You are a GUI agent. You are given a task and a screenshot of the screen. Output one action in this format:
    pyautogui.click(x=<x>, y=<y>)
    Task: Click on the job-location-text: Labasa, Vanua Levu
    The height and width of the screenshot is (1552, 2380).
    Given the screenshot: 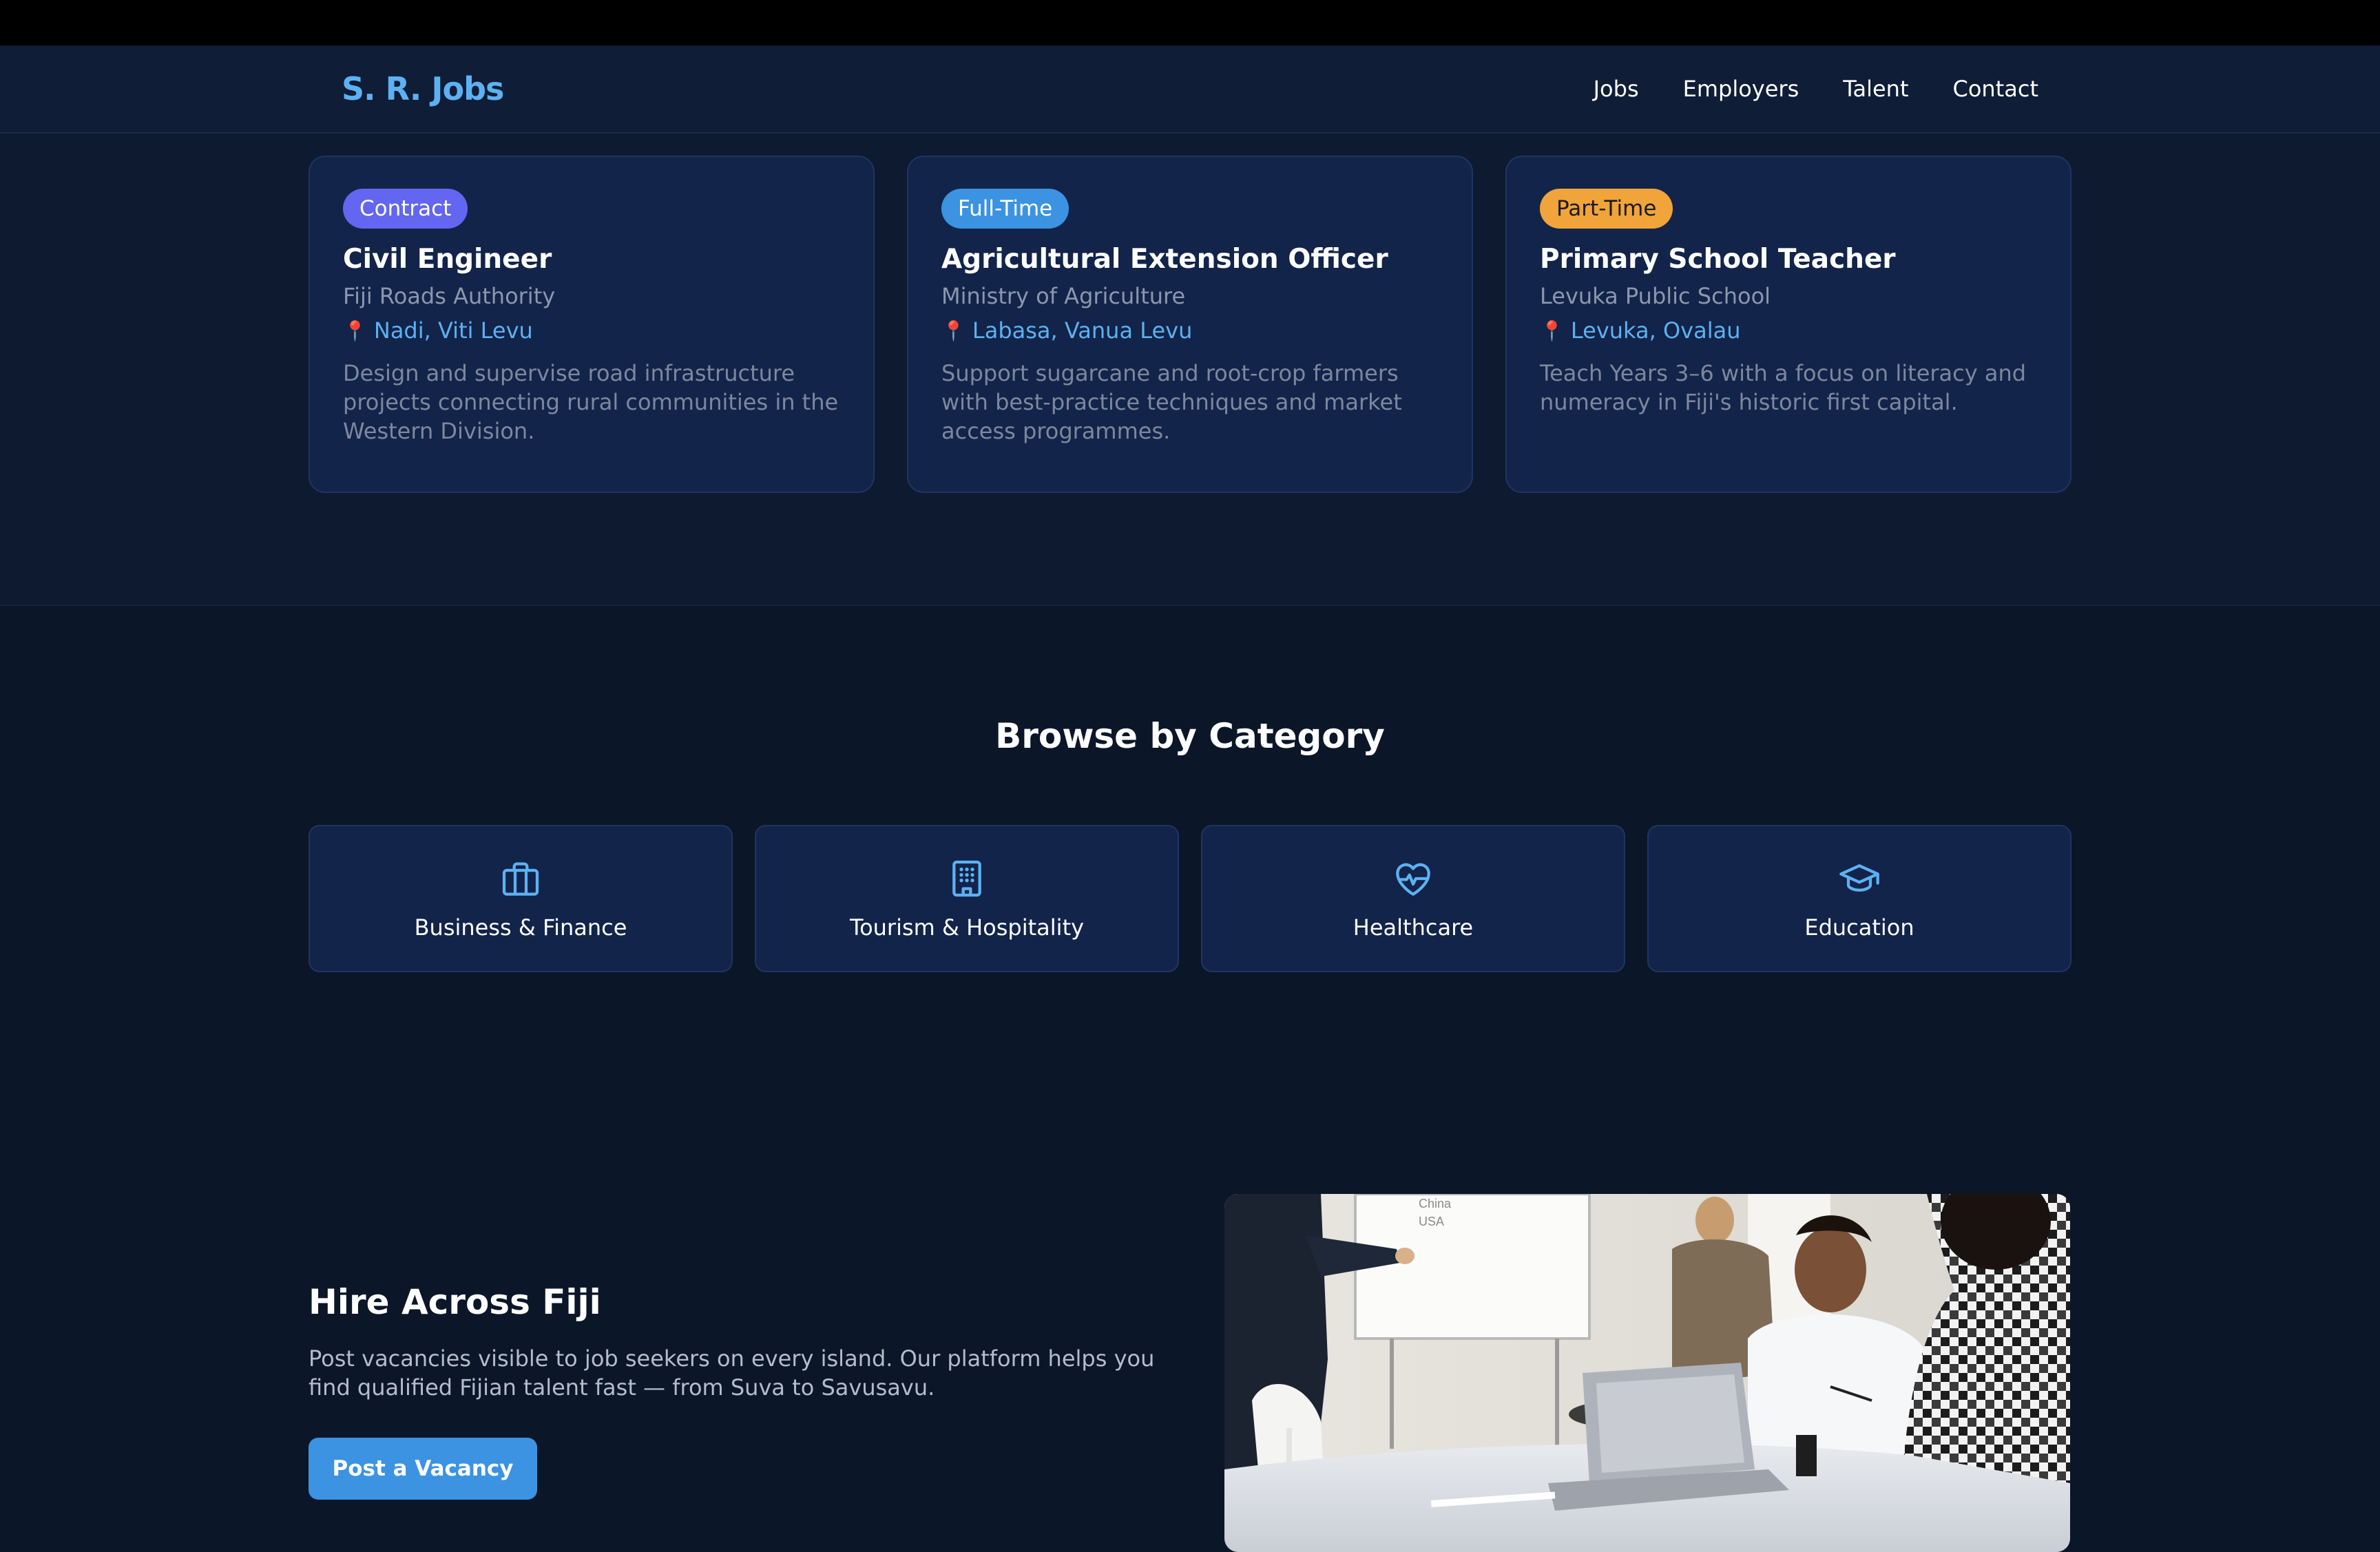 What is the action you would take?
    pyautogui.click(x=1082, y=330)
    